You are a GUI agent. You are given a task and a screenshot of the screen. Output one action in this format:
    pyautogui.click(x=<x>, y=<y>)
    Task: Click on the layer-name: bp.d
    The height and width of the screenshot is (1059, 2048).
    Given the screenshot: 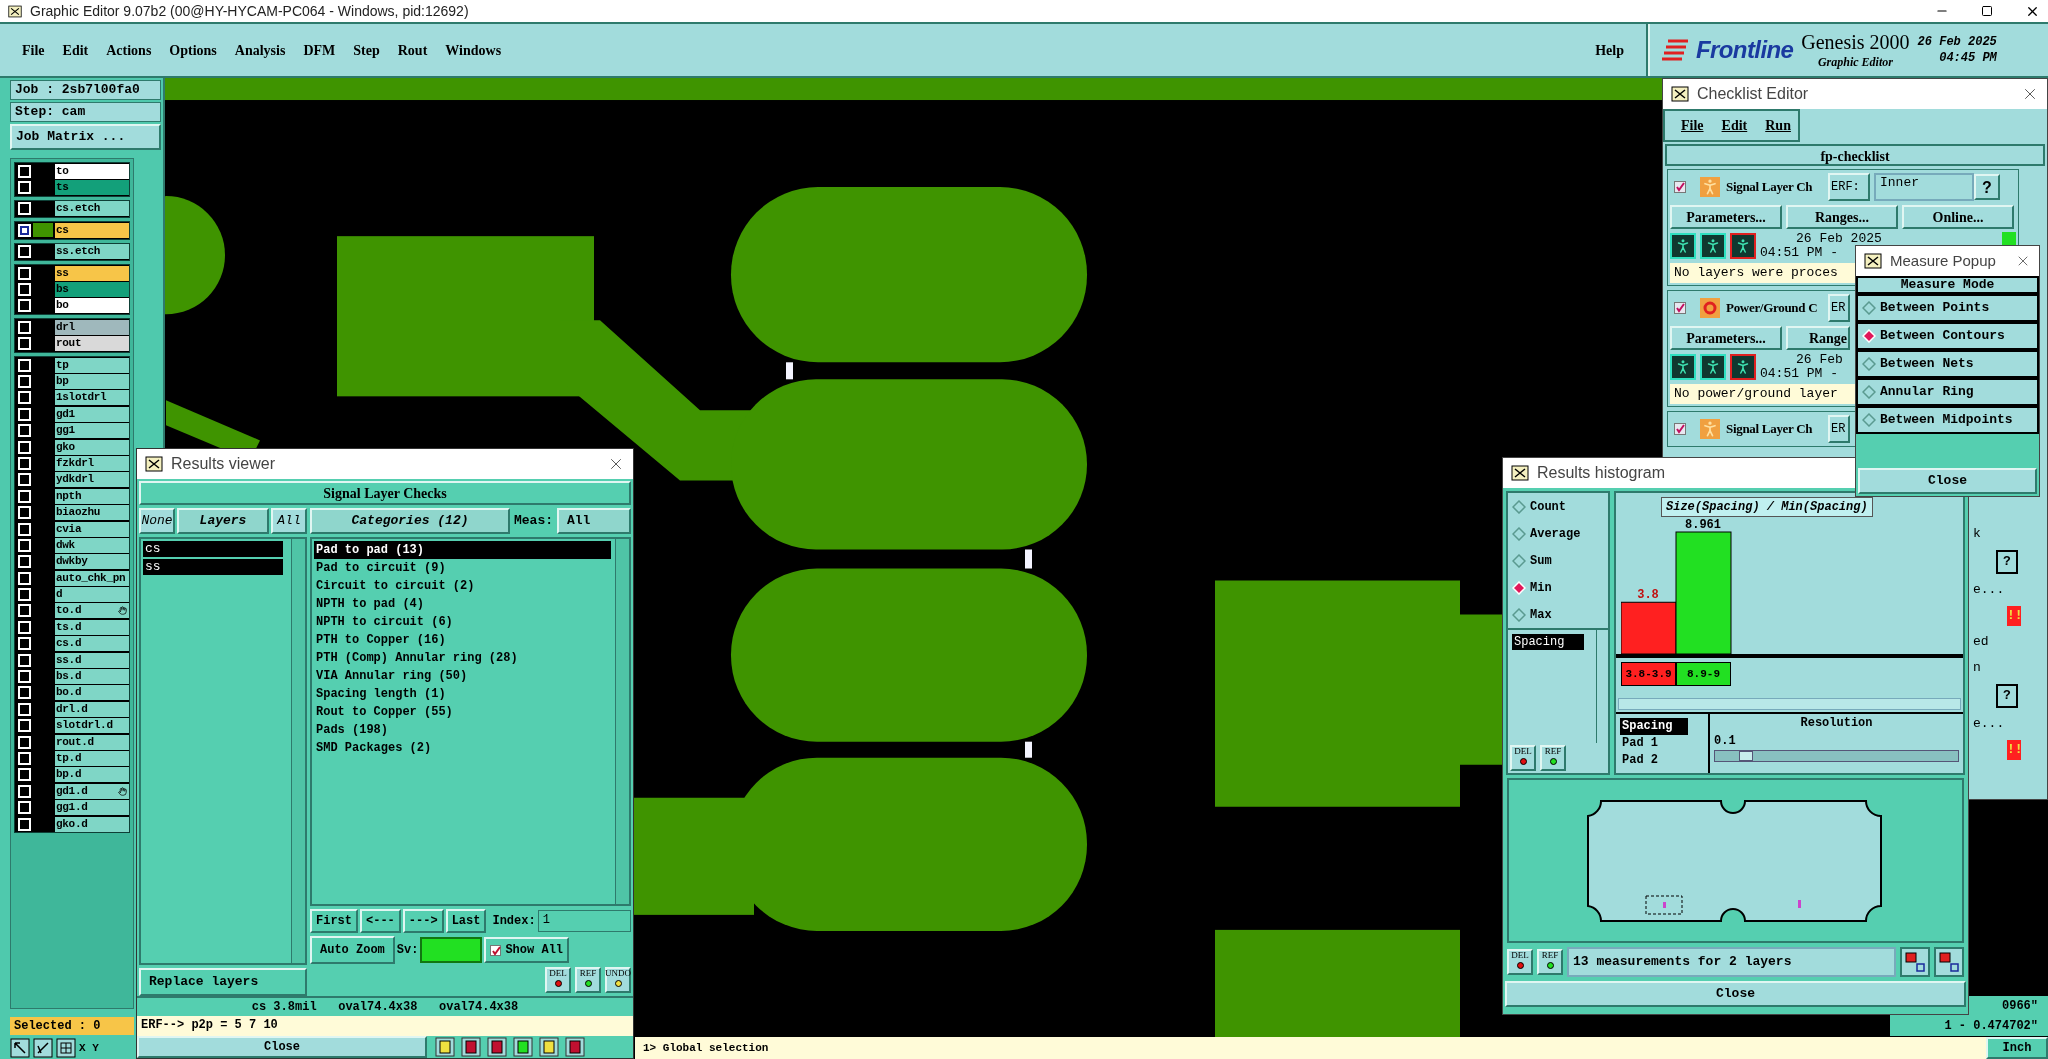 What is the action you would take?
    pyautogui.click(x=92, y=775)
    